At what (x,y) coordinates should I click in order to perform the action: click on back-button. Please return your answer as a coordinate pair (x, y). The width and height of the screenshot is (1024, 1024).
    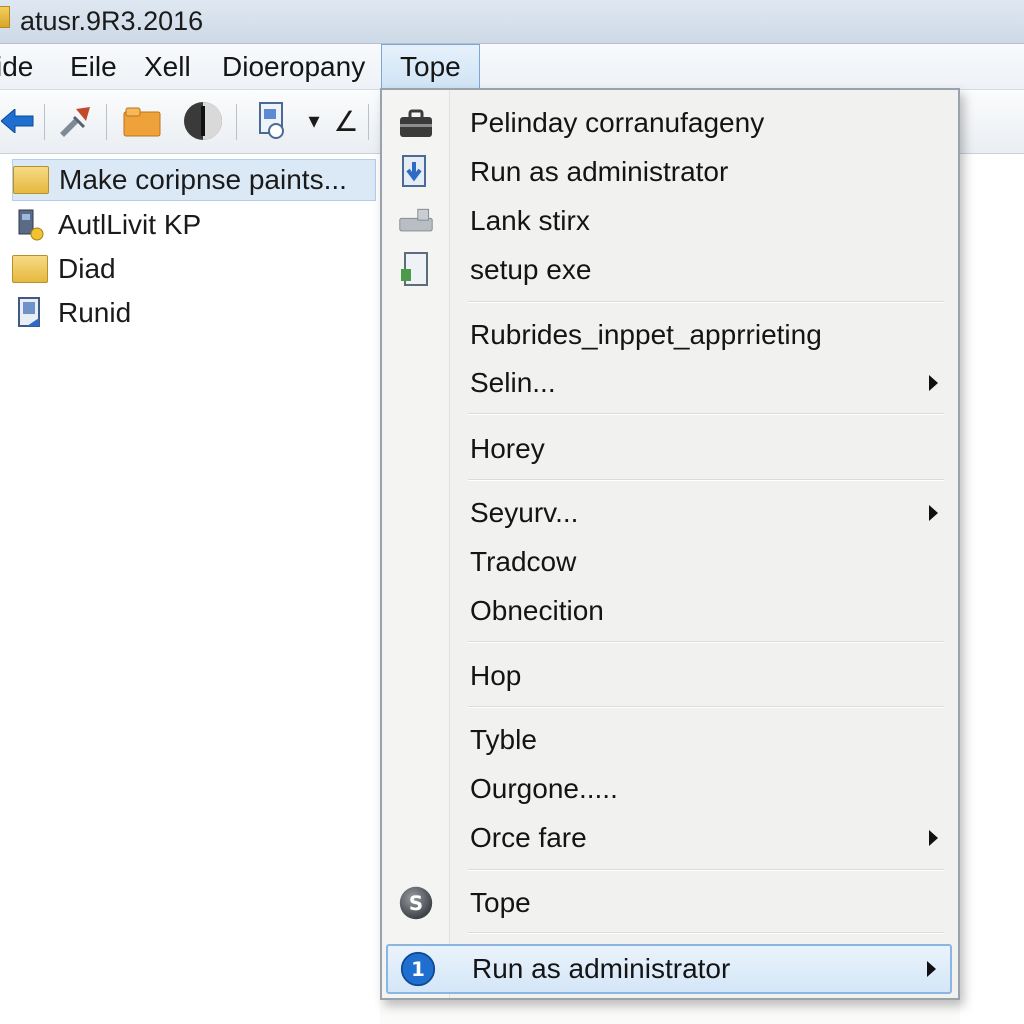
    Looking at the image, I should click on (18, 121).